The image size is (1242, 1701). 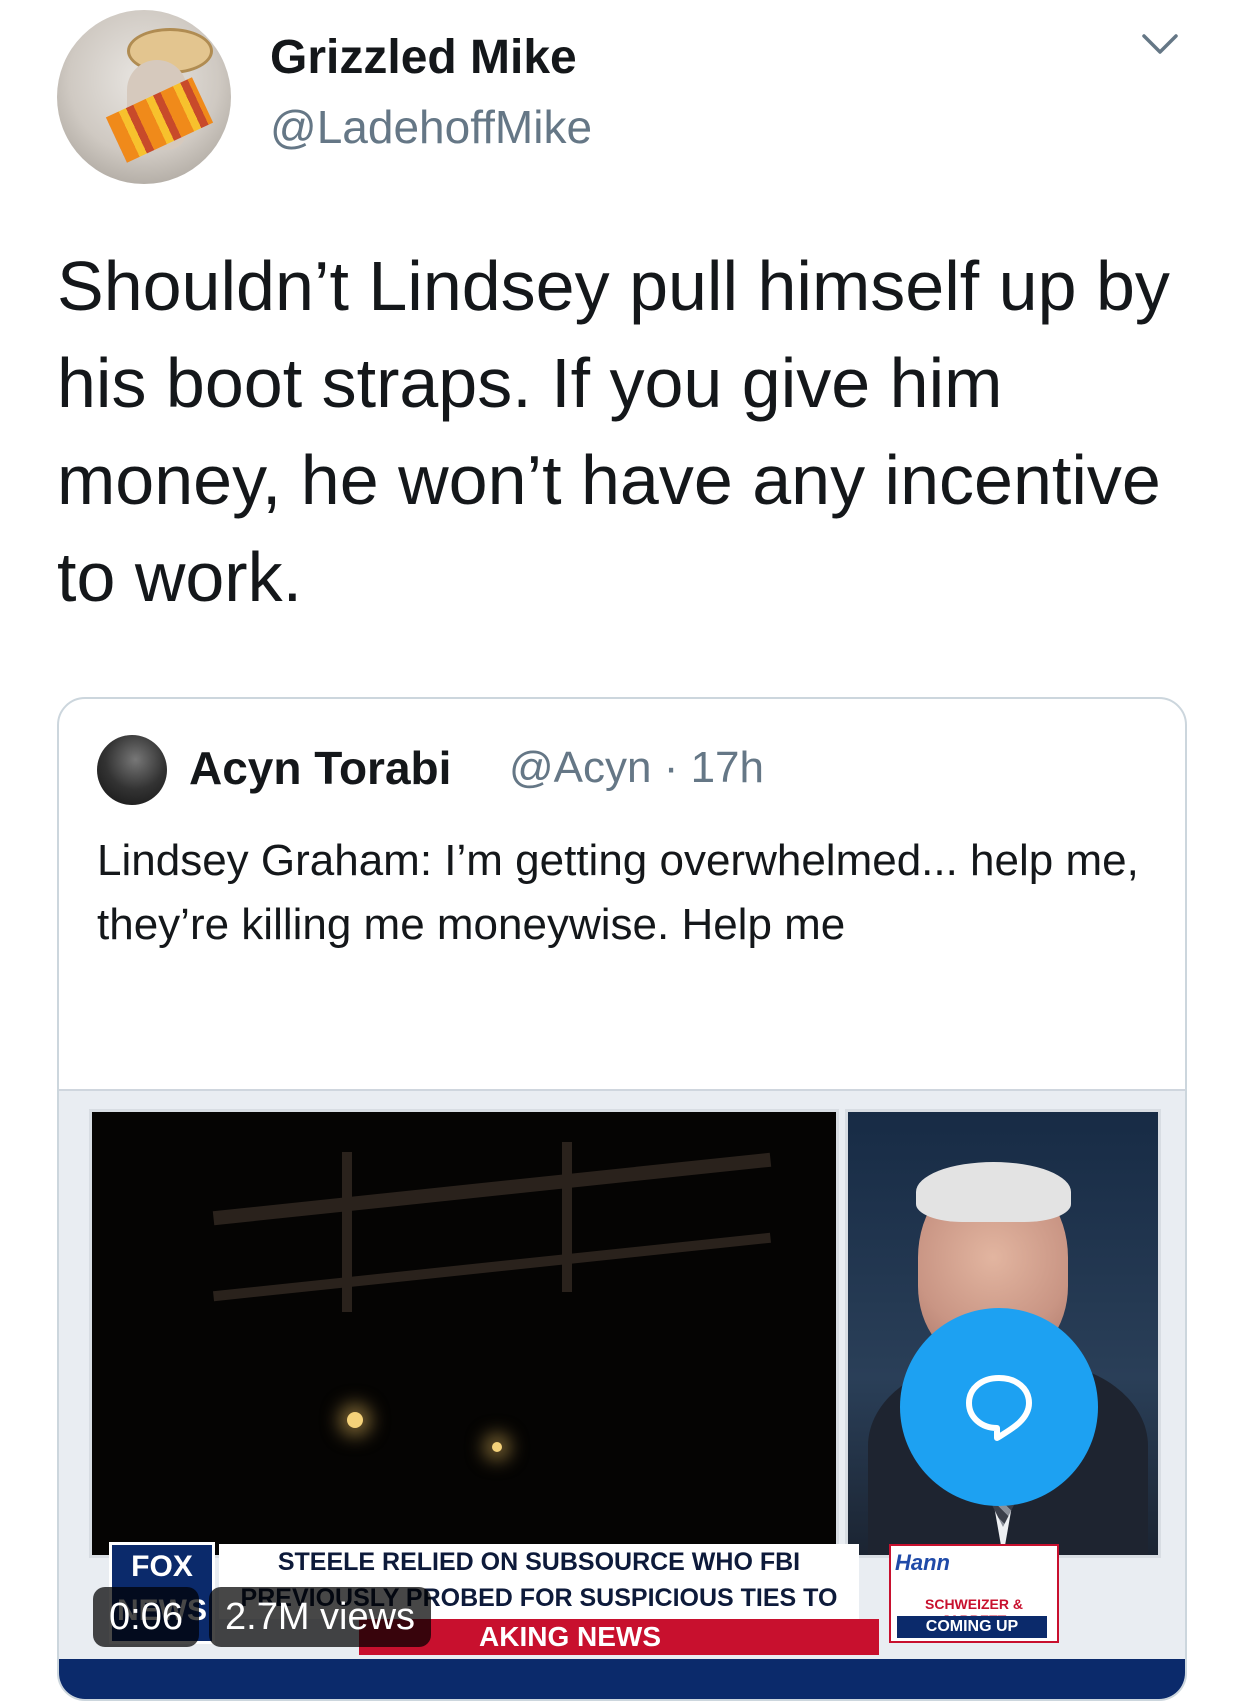 I want to click on author-avatar, so click(x=144, y=97).